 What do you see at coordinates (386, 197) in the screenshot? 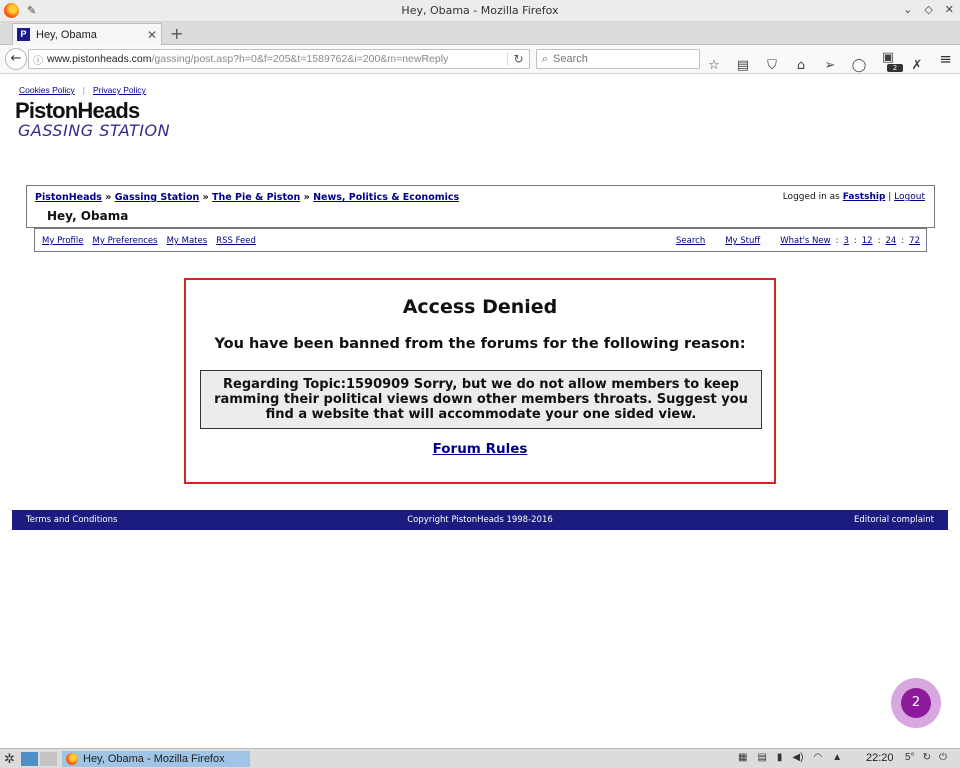
I see `breadcrumb-news-politics: News, Politics & Economics` at bounding box center [386, 197].